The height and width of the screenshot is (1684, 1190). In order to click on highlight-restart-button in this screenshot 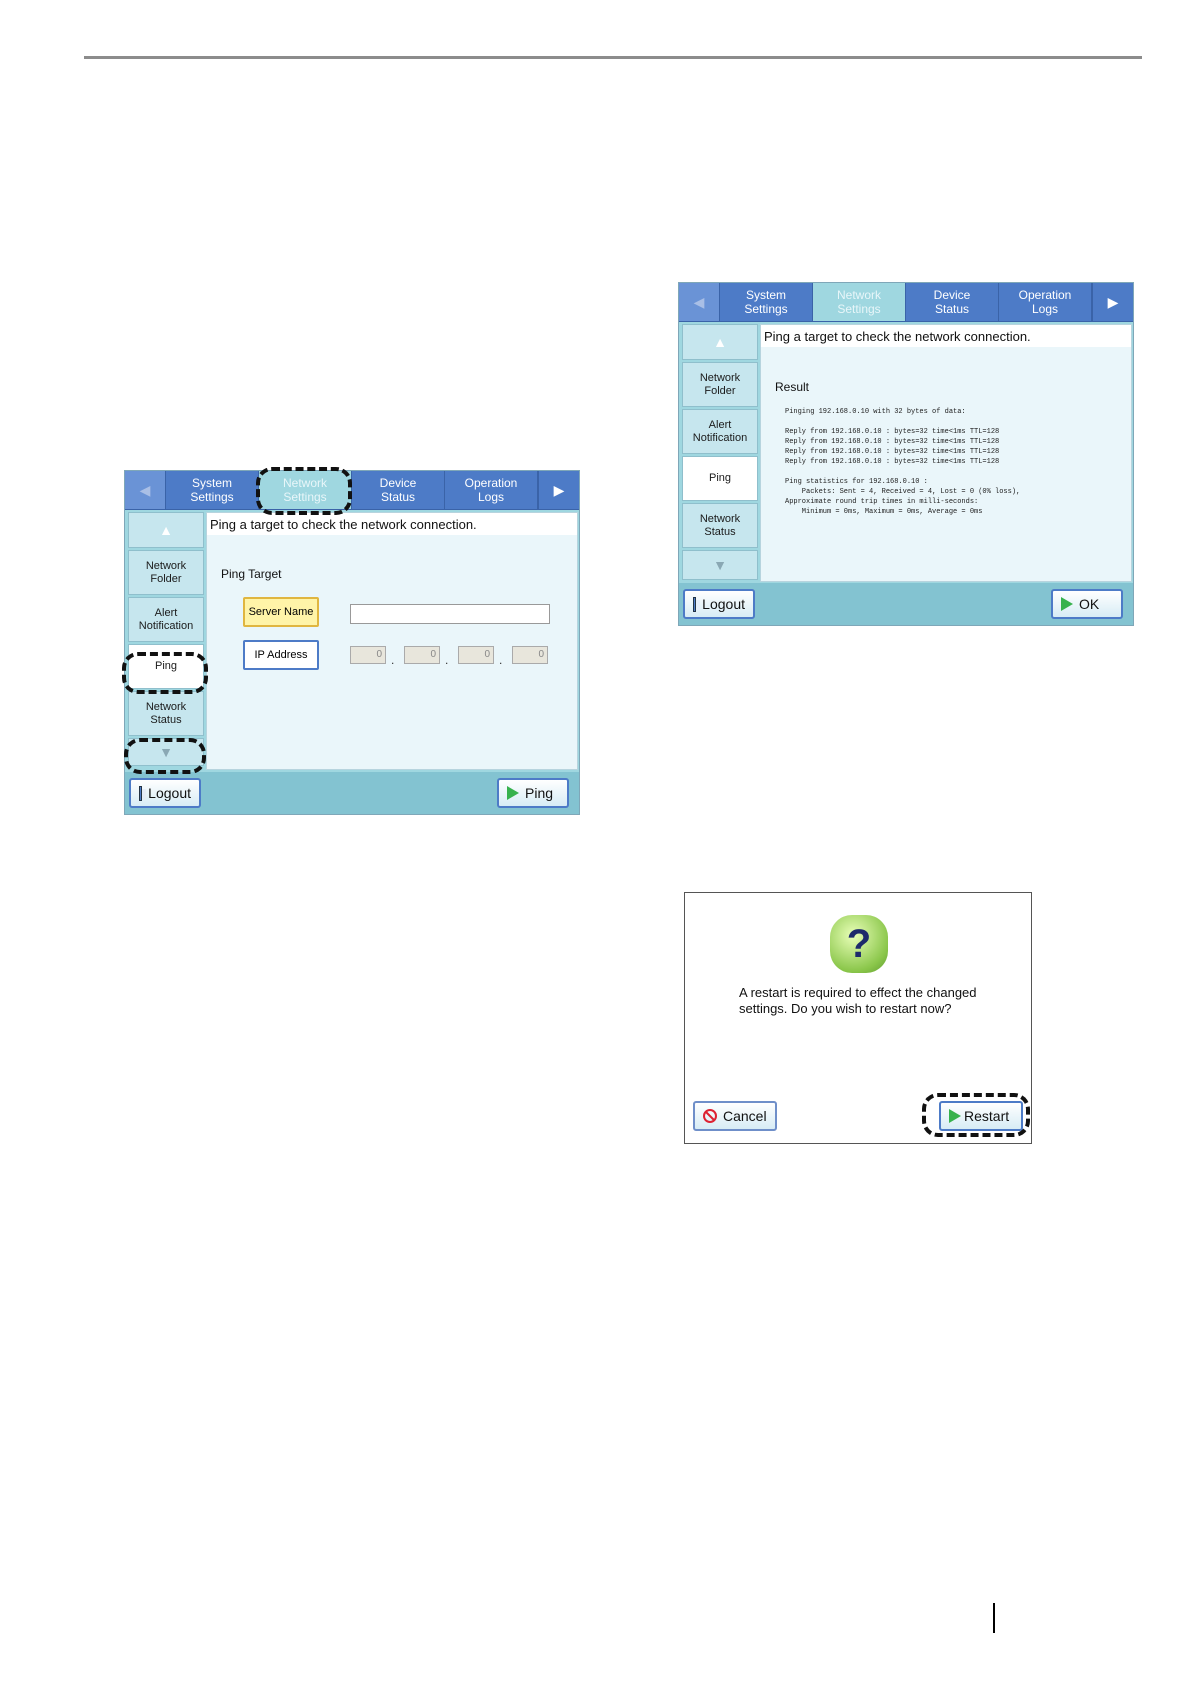, I will do `click(976, 1115)`.